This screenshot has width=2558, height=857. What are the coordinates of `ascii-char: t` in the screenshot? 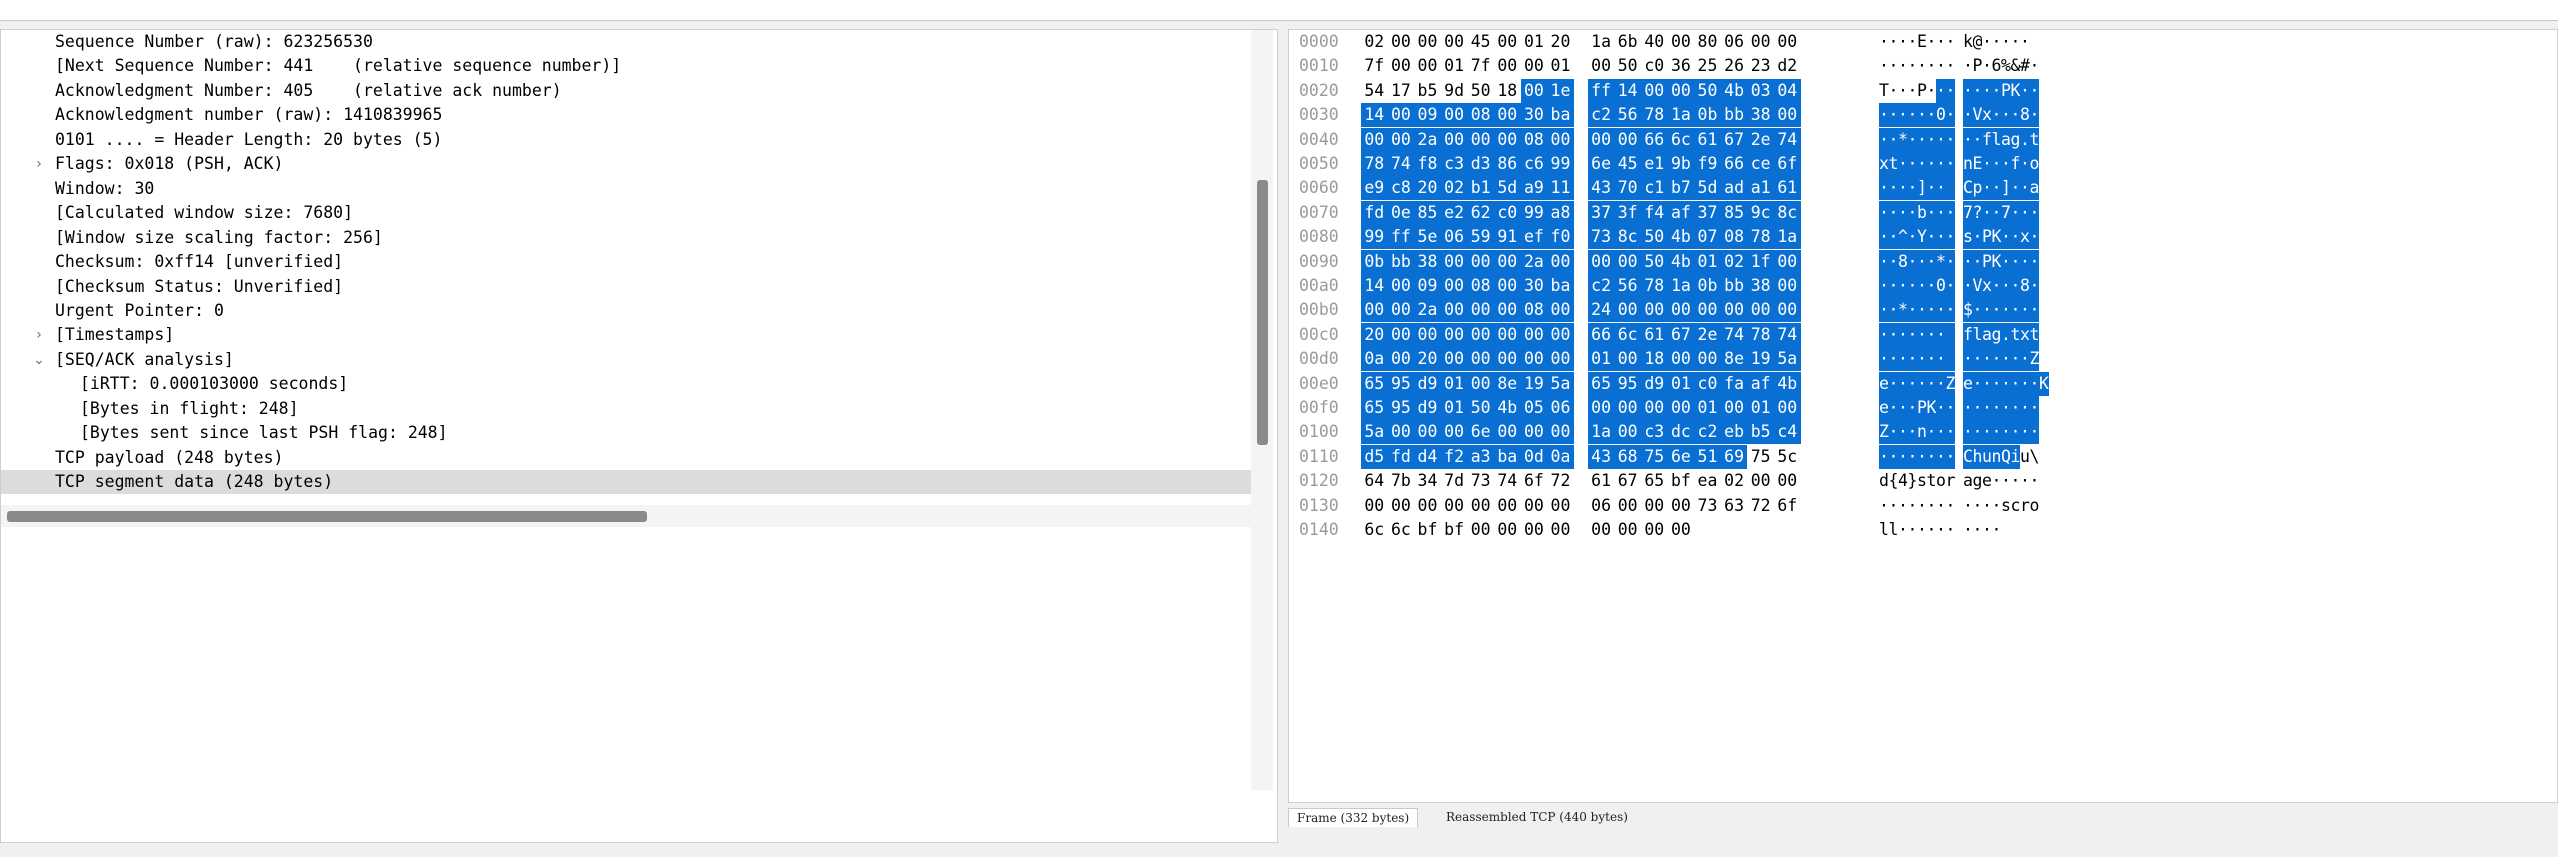 It's located at (2034, 139).